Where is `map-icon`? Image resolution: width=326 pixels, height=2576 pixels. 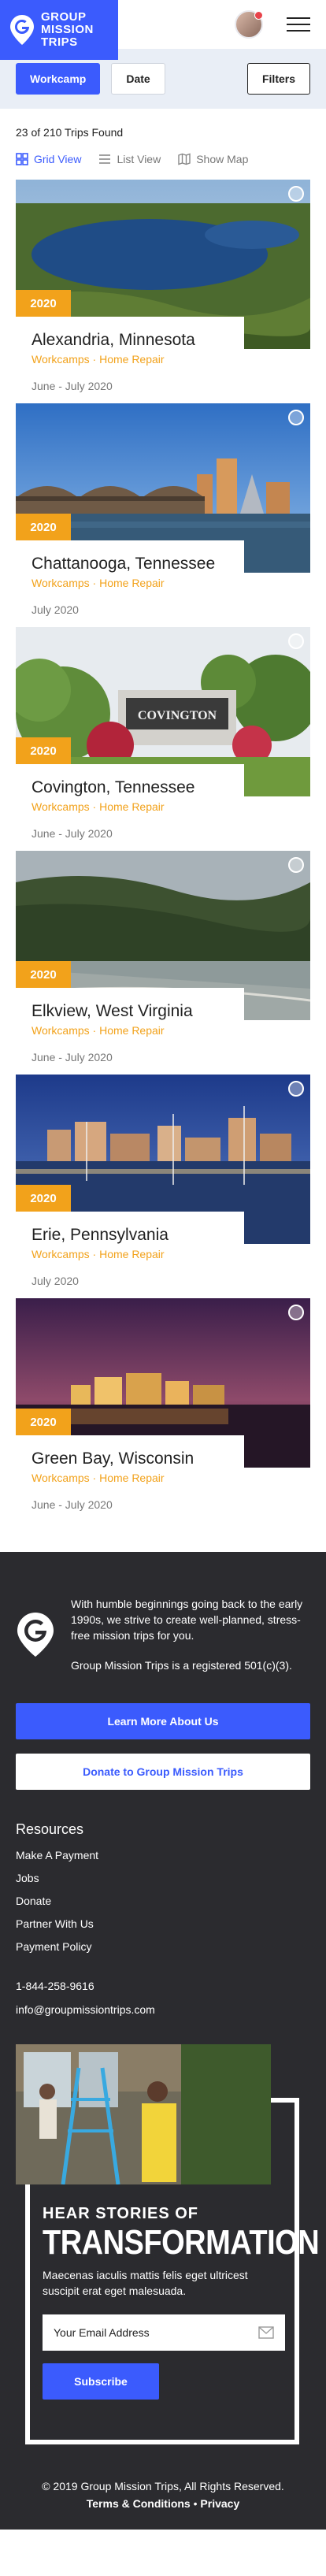
map-icon is located at coordinates (184, 159).